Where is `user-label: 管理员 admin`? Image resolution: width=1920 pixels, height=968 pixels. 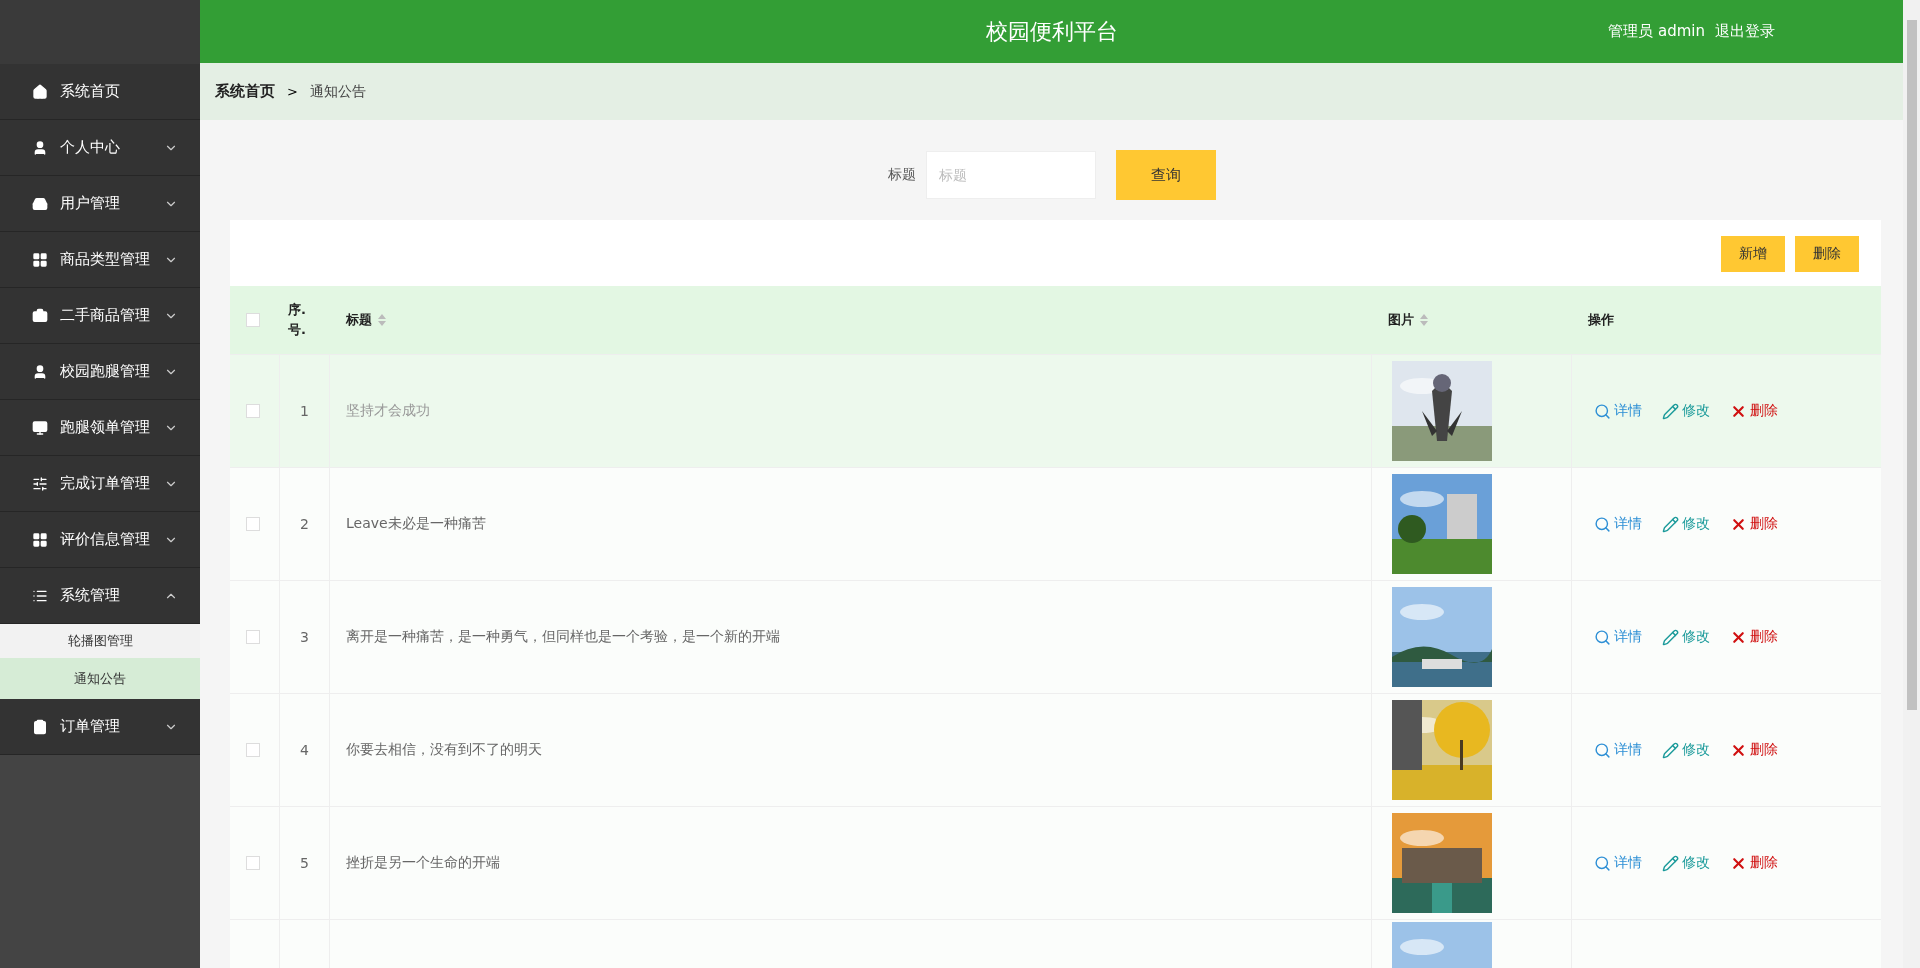 user-label: 管理员 admin is located at coordinates (1656, 31).